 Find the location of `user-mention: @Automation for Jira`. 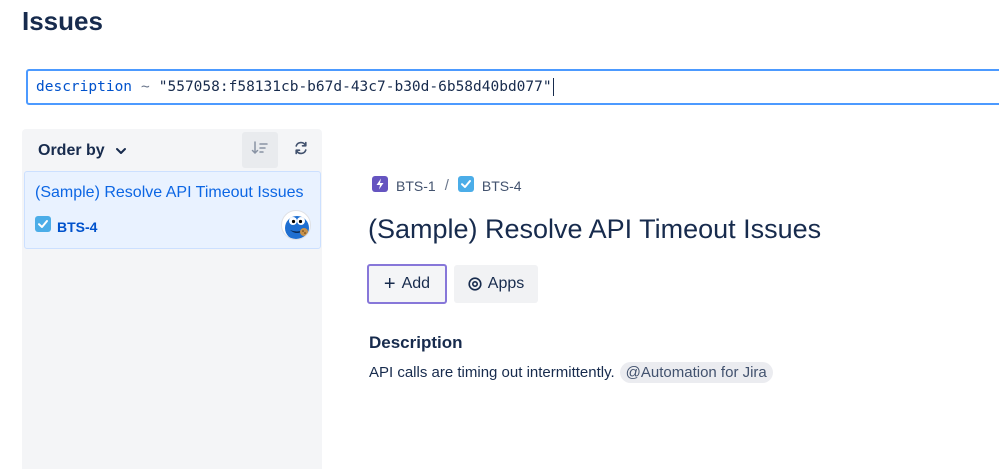

user-mention: @Automation for Jira is located at coordinates (696, 372).